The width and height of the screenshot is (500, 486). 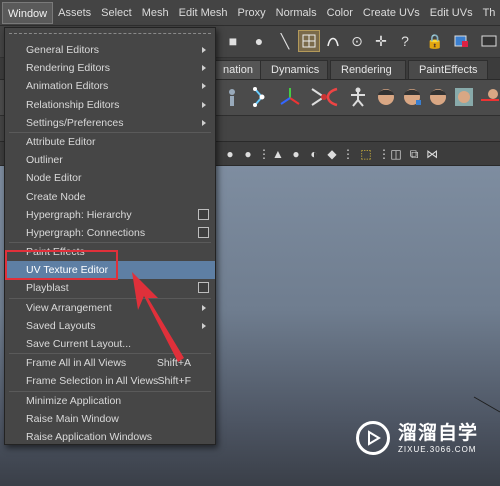 What do you see at coordinates (61, 325) in the screenshot?
I see `menu-item-label: Saved Layouts` at bounding box center [61, 325].